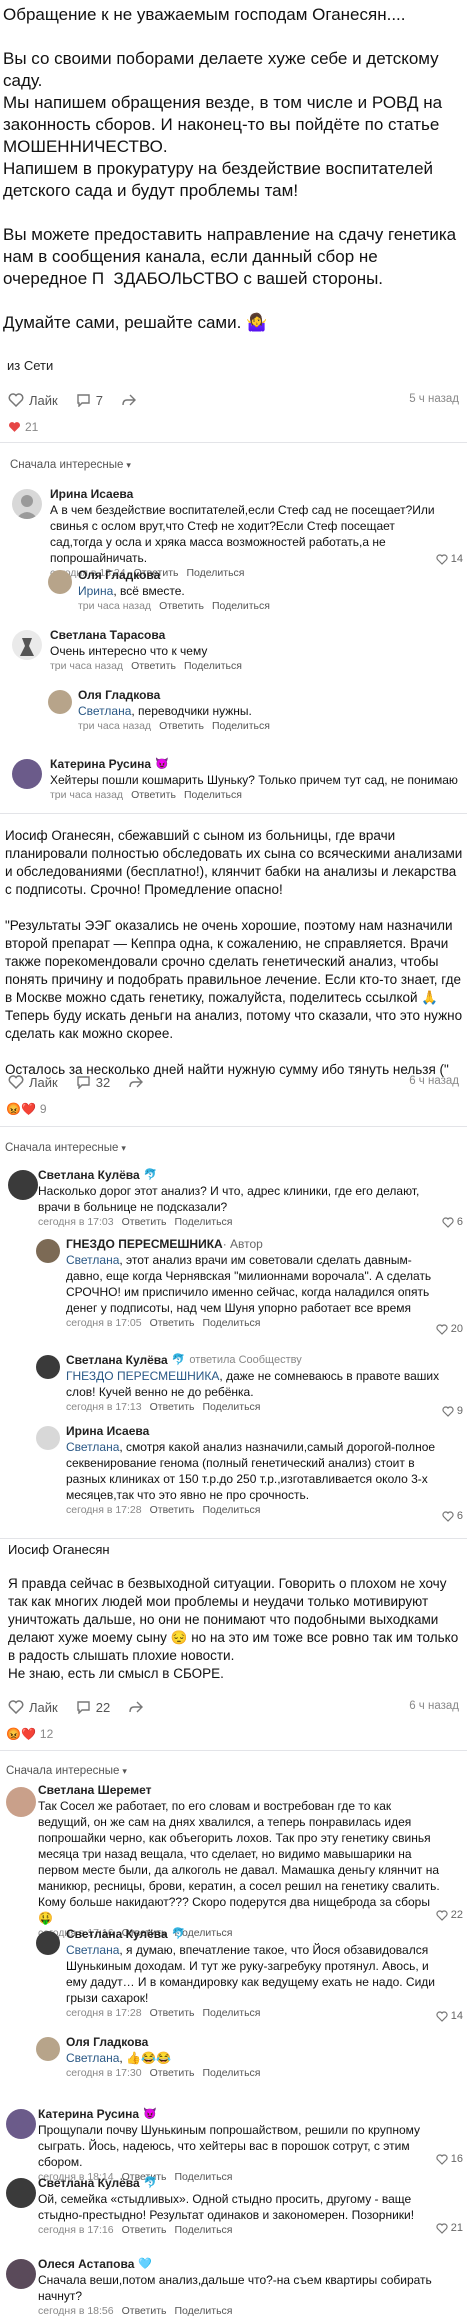 The image size is (467, 2323). I want to click on comments-button: 32, so click(93, 1082).